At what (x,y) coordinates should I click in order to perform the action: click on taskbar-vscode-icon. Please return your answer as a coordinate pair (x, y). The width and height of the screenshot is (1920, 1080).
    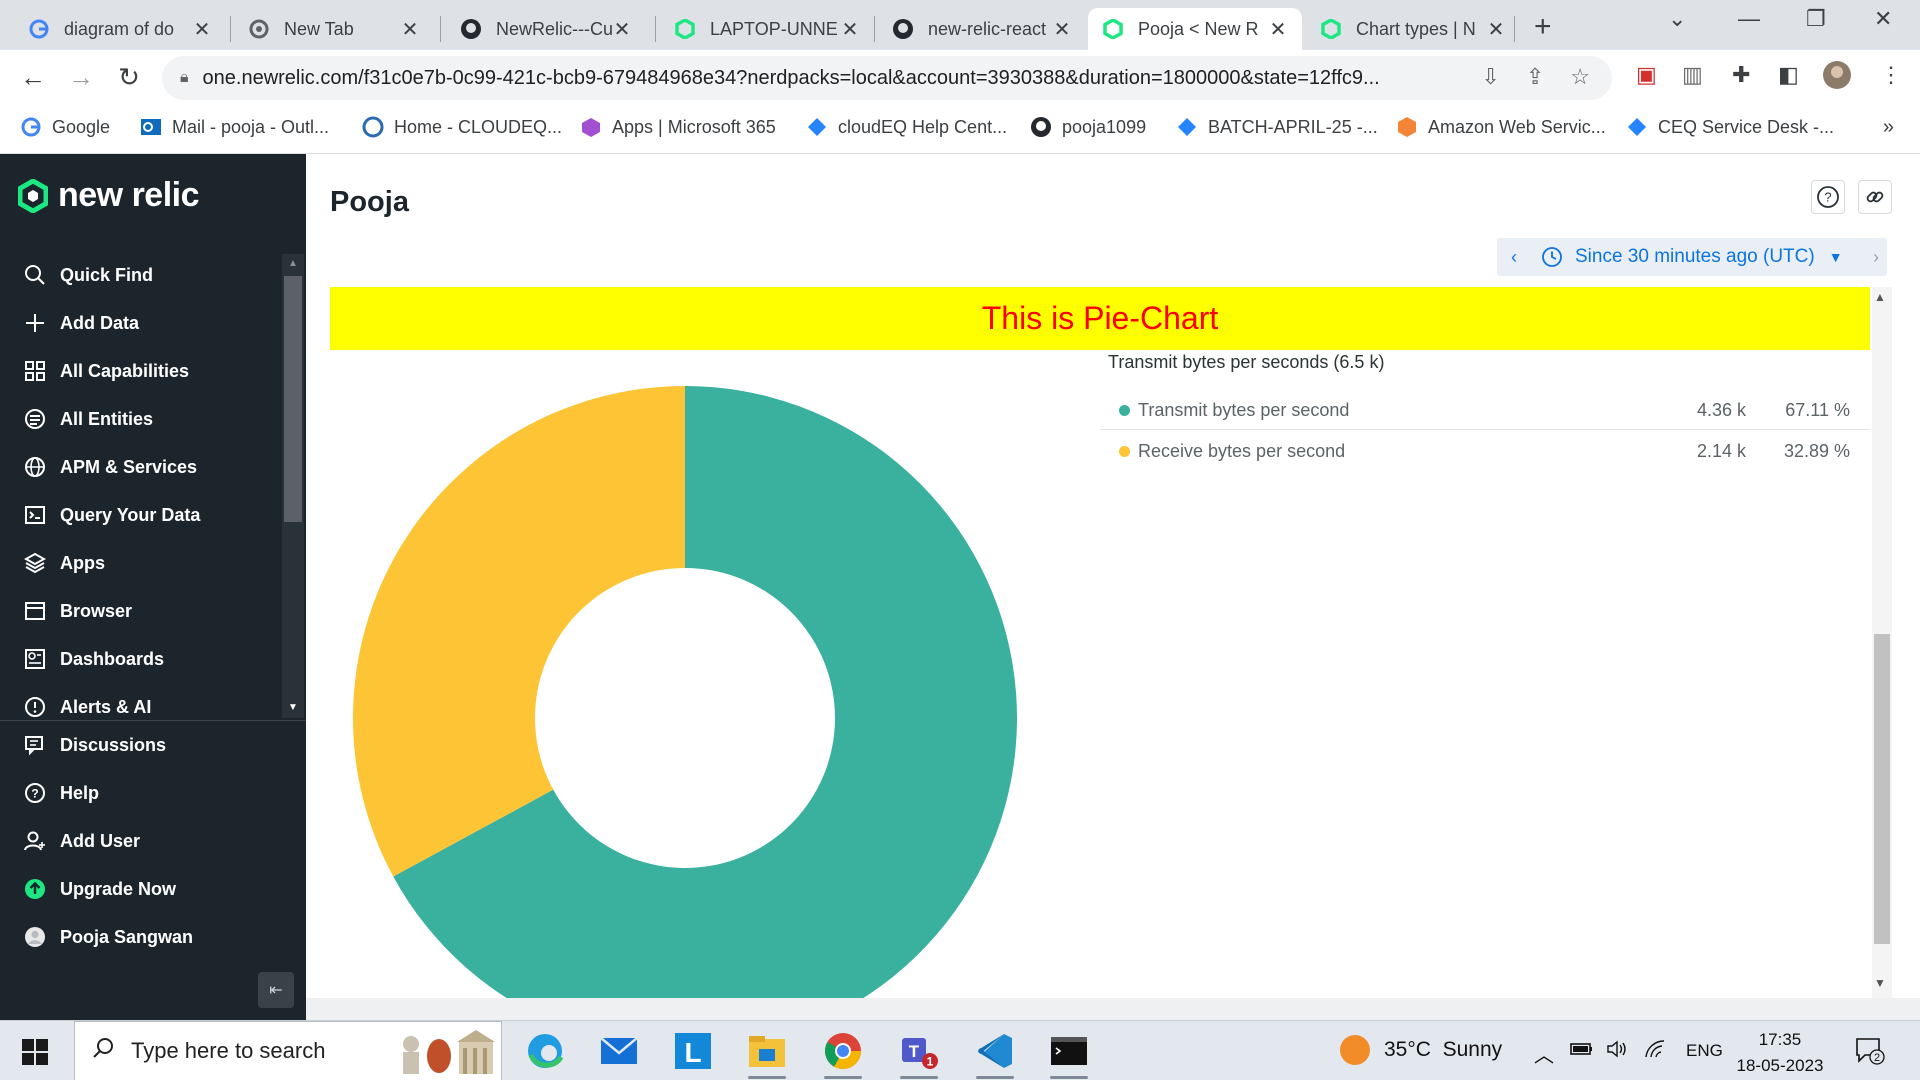
    Looking at the image, I should click on (995, 1054).